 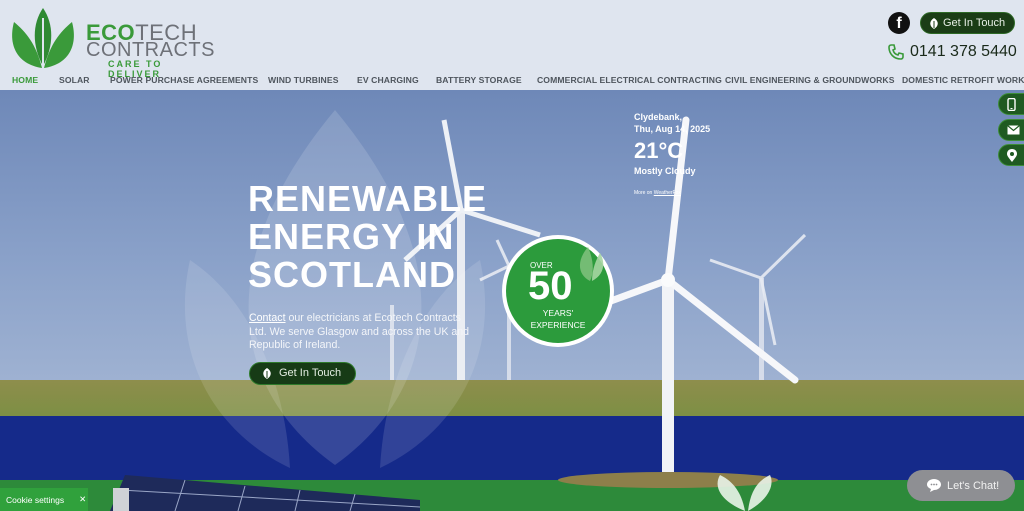 I want to click on chat-button: Let's Chat!, so click(x=961, y=485).